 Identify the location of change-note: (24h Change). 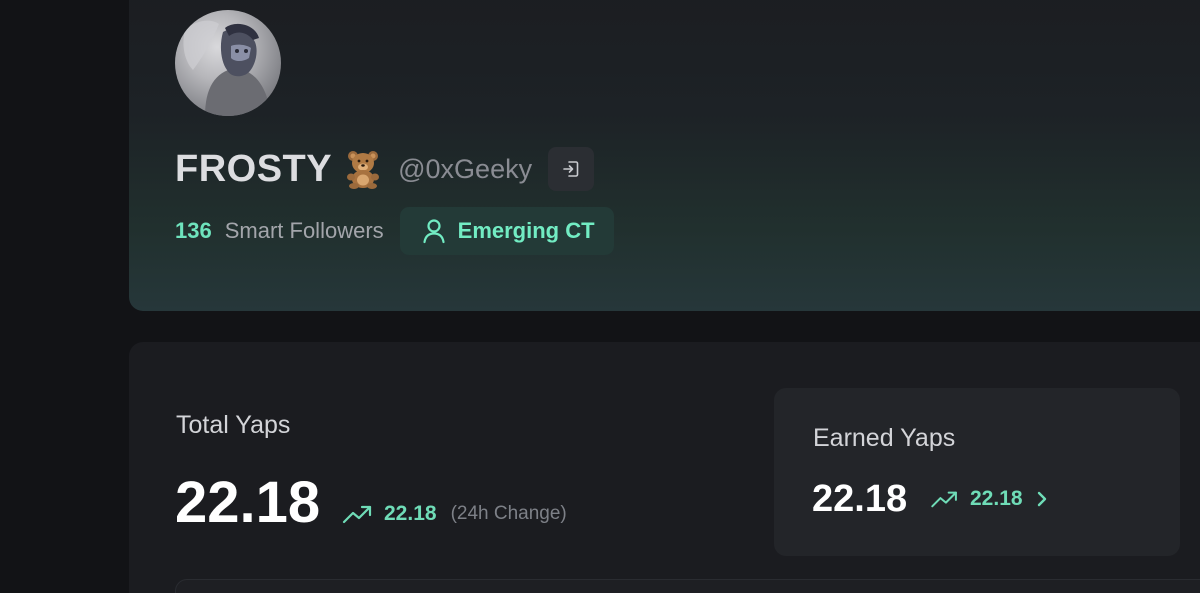
(508, 513).